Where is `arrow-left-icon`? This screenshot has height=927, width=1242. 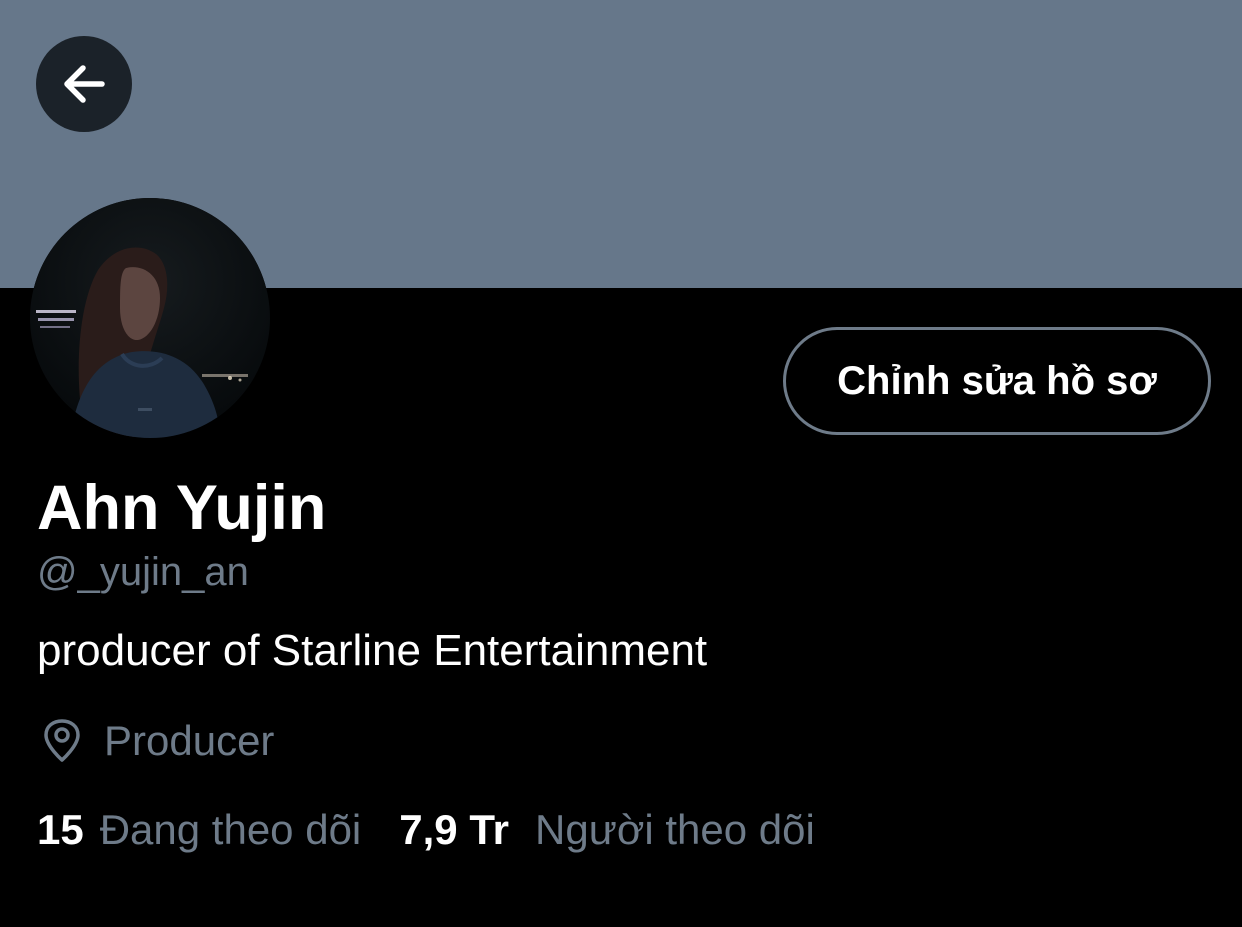
arrow-left-icon is located at coordinates (84, 84).